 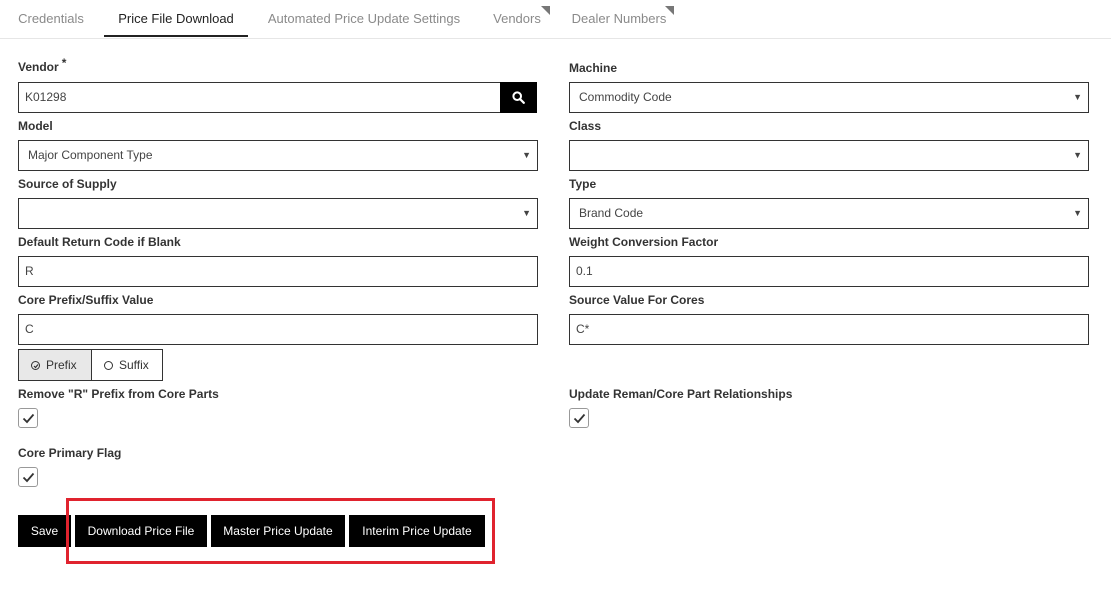 I want to click on machine-label: Machine, so click(x=593, y=68).